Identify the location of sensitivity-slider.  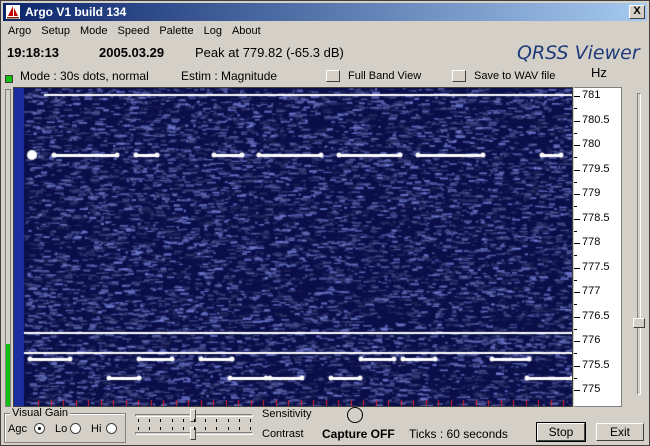
(194, 415).